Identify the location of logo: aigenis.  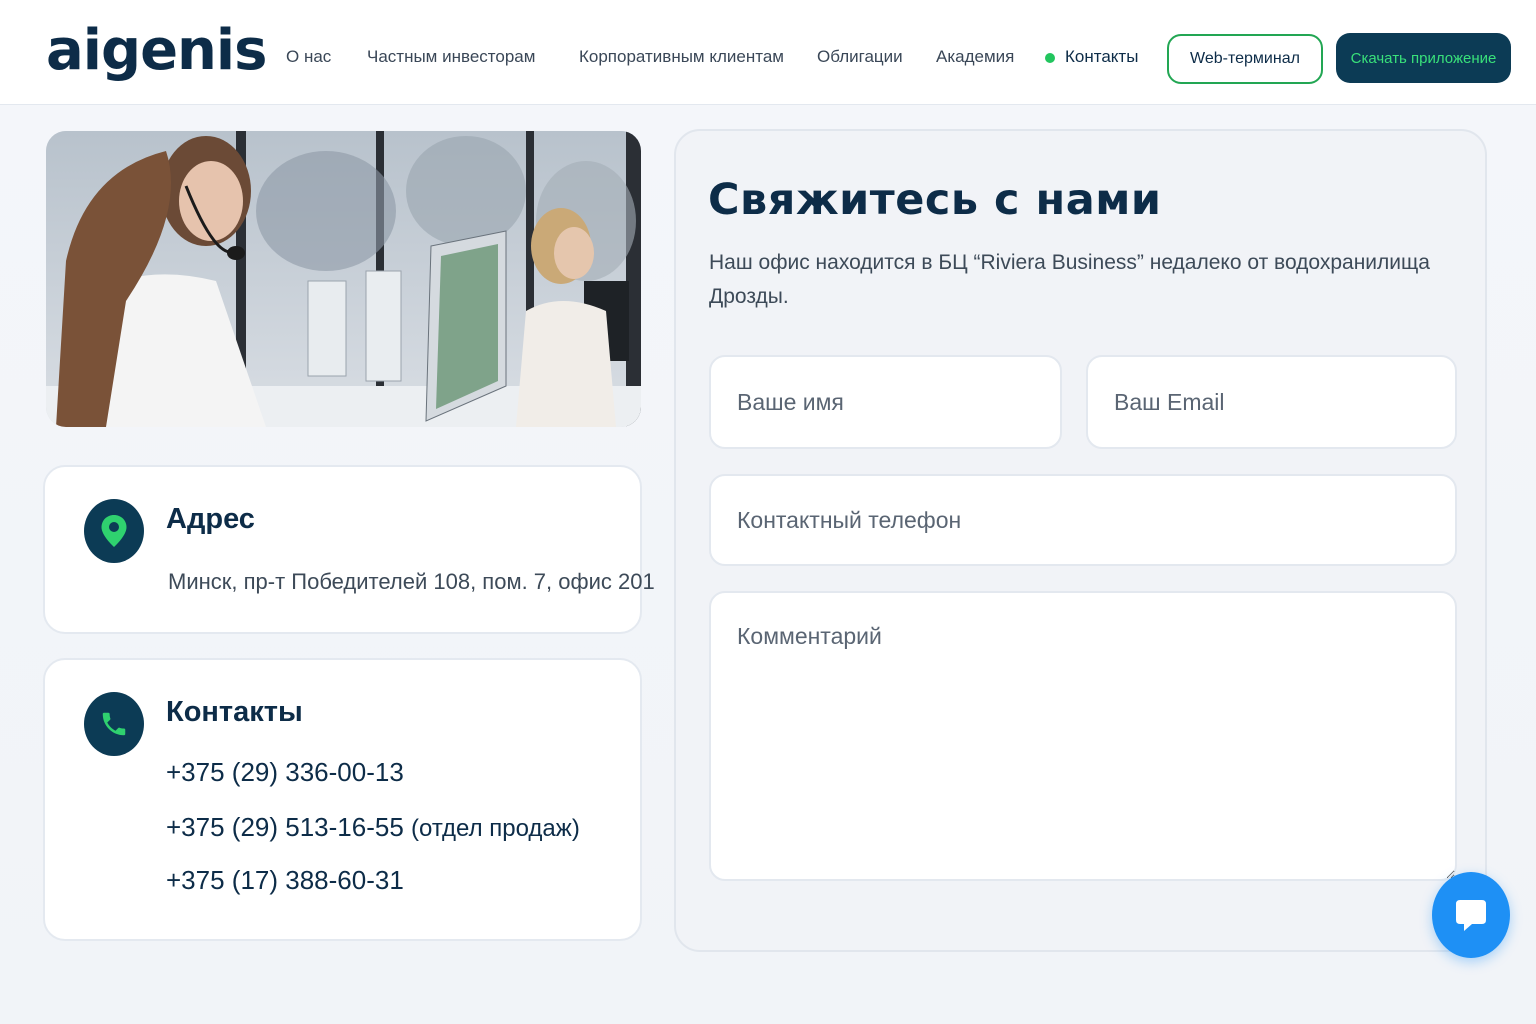
(156, 50).